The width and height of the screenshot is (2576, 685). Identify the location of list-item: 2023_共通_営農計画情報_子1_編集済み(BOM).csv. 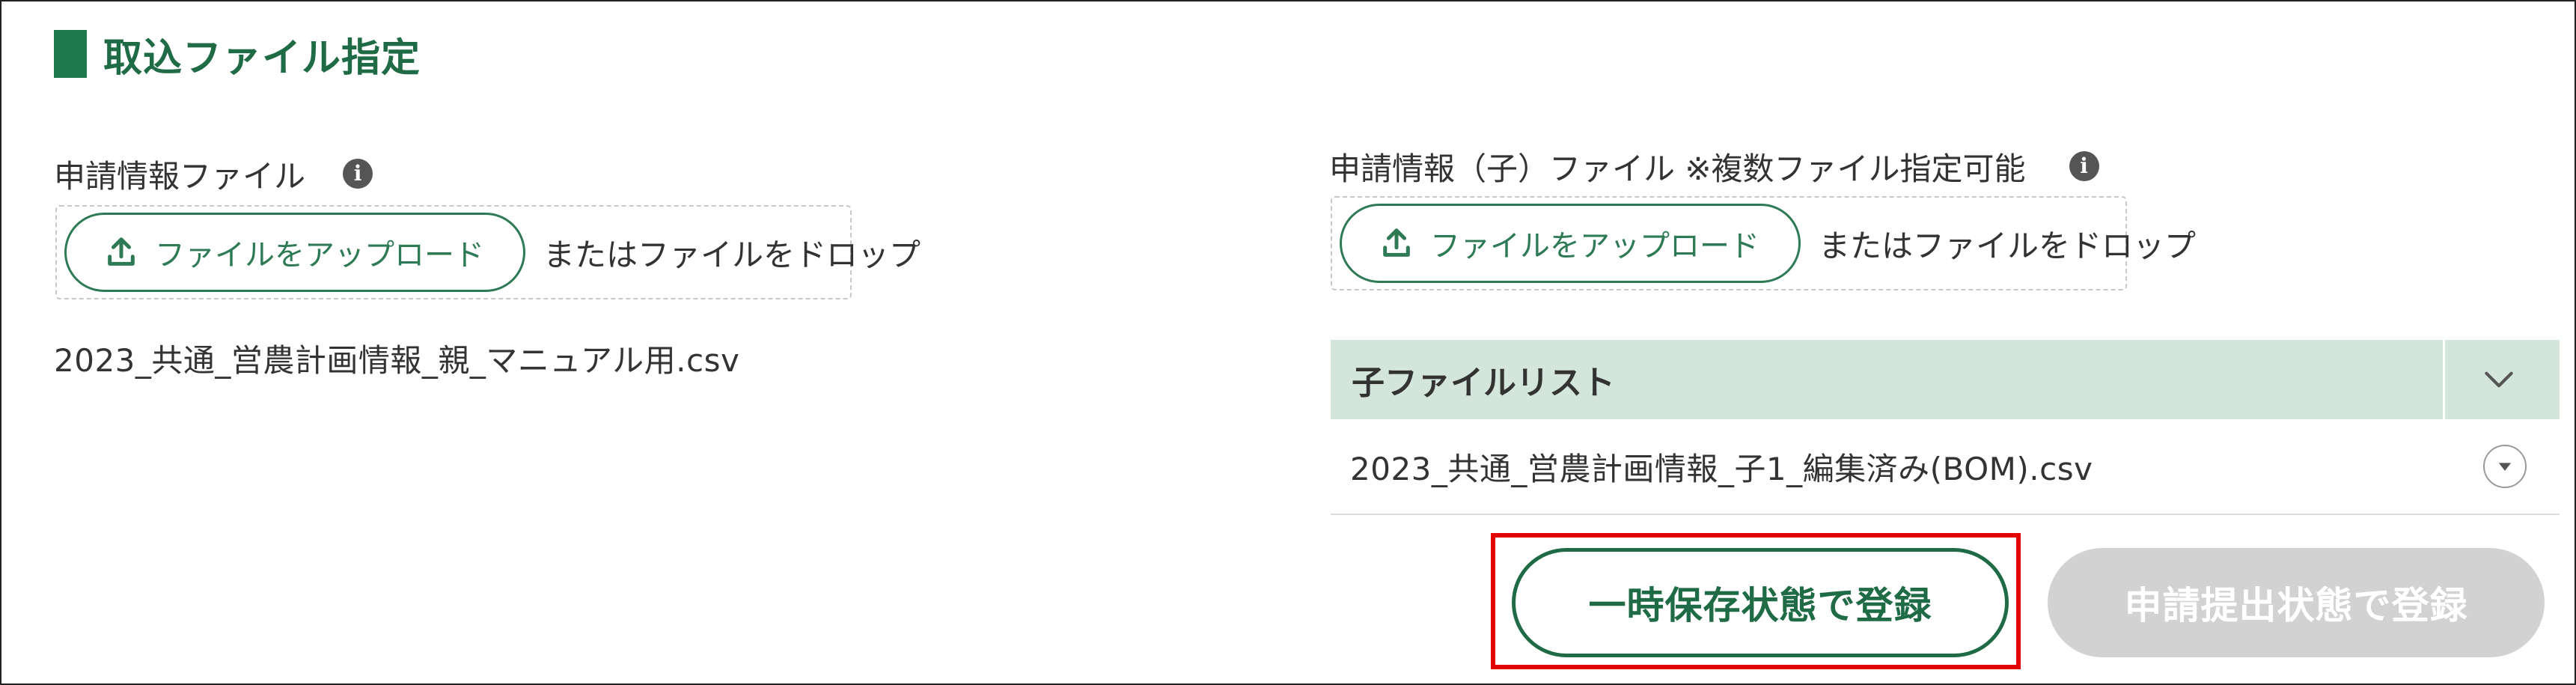
(1946, 467).